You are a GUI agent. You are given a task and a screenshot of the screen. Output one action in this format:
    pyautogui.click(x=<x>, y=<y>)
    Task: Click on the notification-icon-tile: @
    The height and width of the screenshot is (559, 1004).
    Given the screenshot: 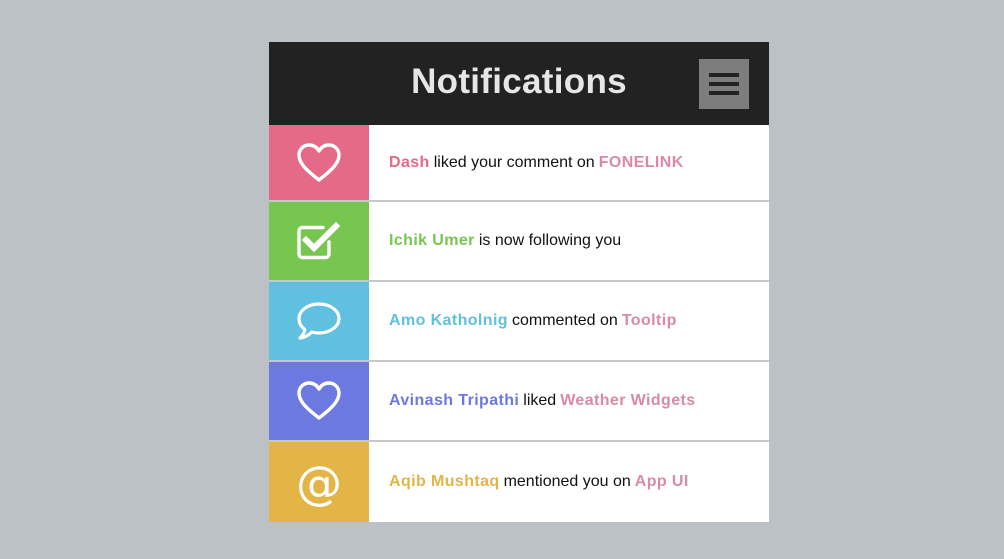 What is the action you would take?
    pyautogui.click(x=319, y=482)
    